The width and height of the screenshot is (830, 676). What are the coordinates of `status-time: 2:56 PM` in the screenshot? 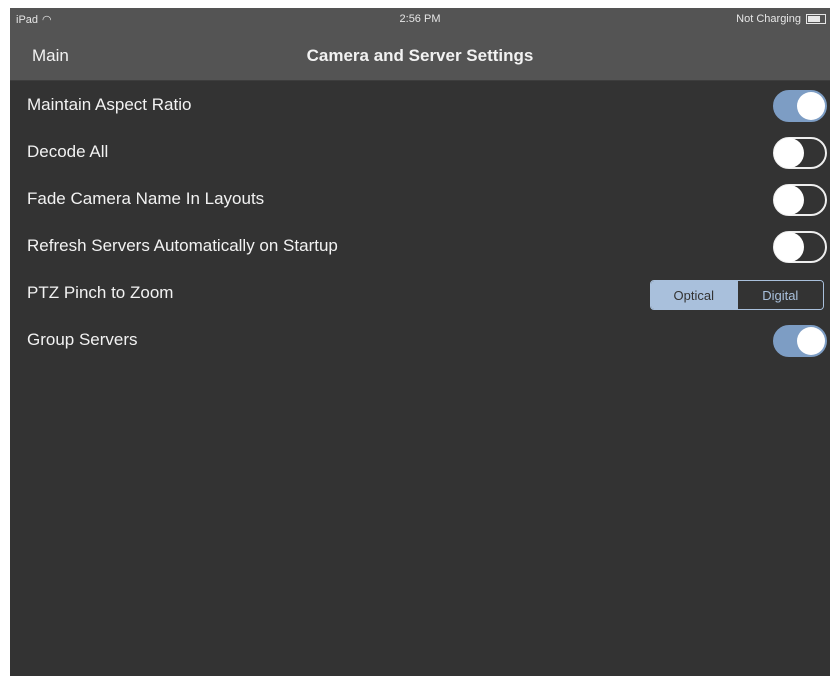 It's located at (420, 19).